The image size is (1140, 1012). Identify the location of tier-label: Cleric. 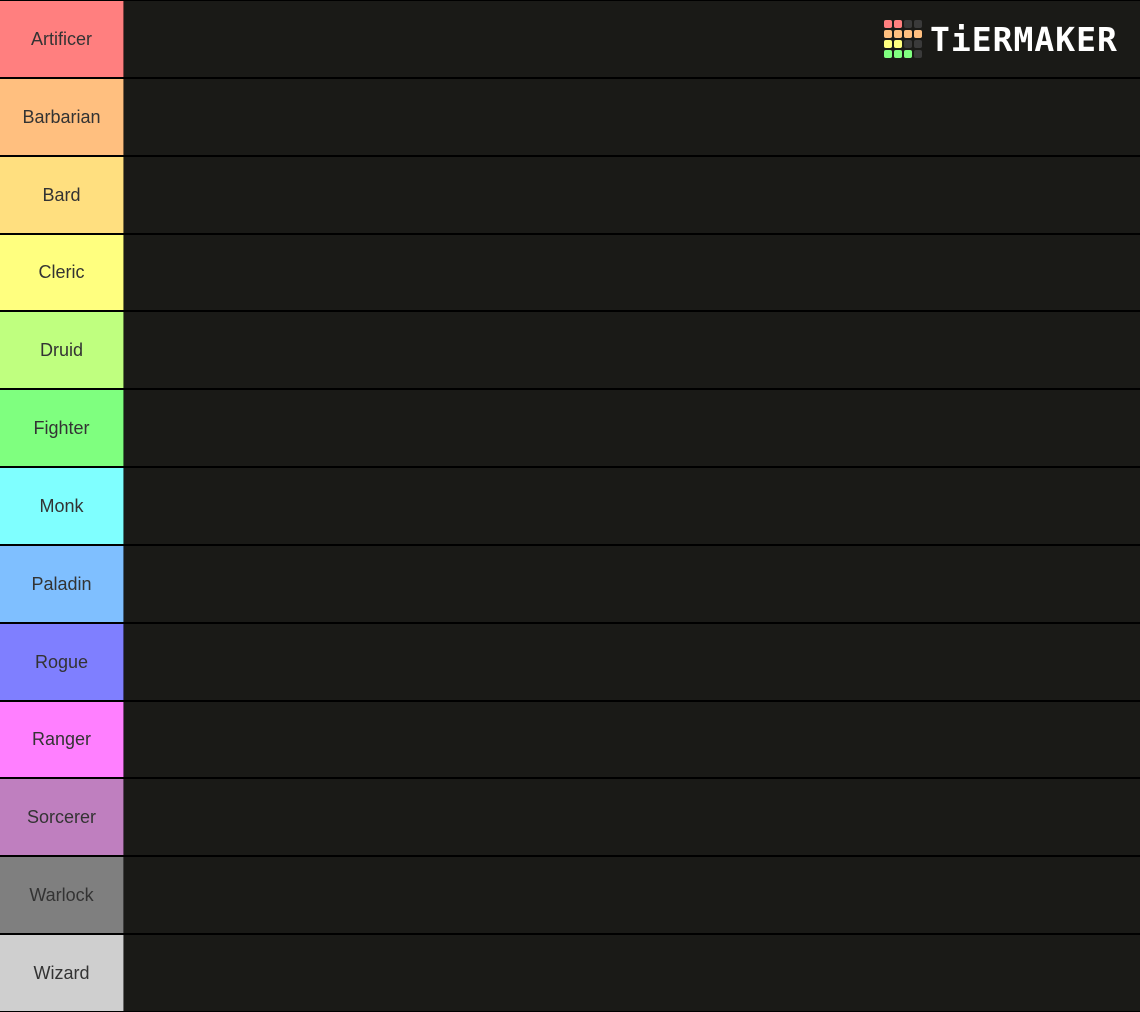
(62, 272).